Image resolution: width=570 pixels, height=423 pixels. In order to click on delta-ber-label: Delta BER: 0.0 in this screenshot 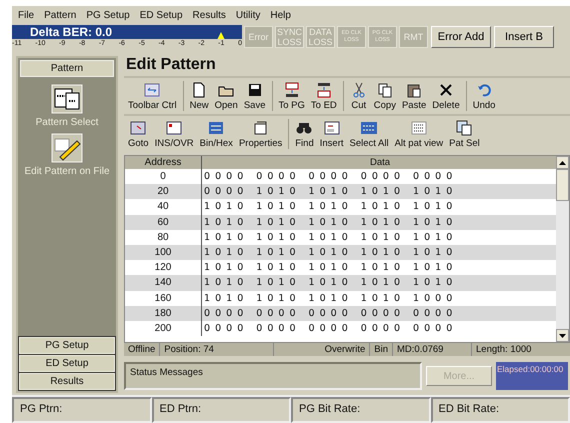, I will do `click(71, 32)`.